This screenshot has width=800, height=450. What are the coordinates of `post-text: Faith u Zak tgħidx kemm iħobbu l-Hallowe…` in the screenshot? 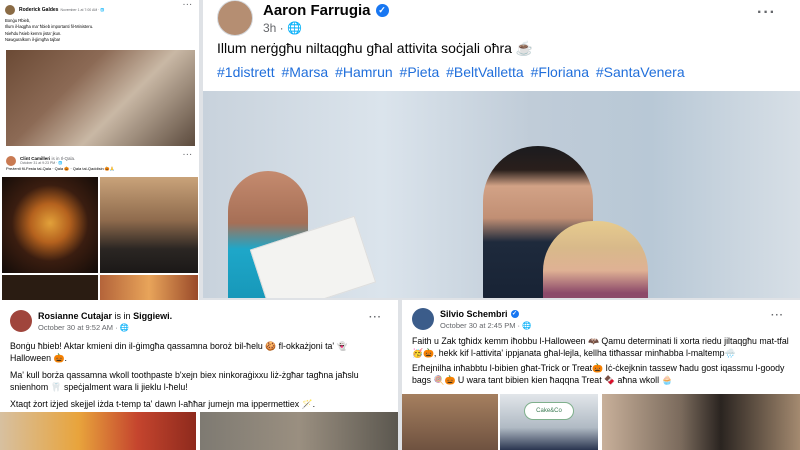 It's located at (602, 363).